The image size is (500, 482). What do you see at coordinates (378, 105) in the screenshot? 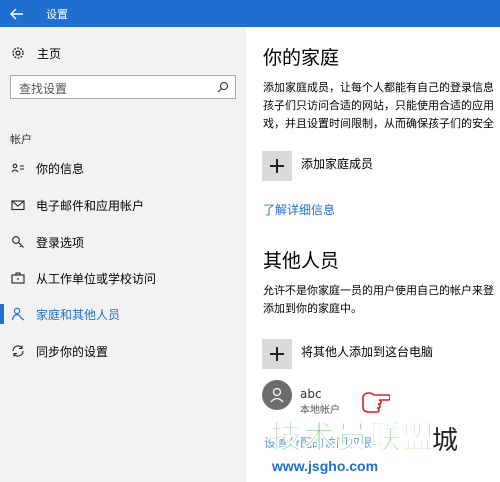
I see `family-desc-line: 孩子们只访问合适的网站，只能使用合适的应用` at bounding box center [378, 105].